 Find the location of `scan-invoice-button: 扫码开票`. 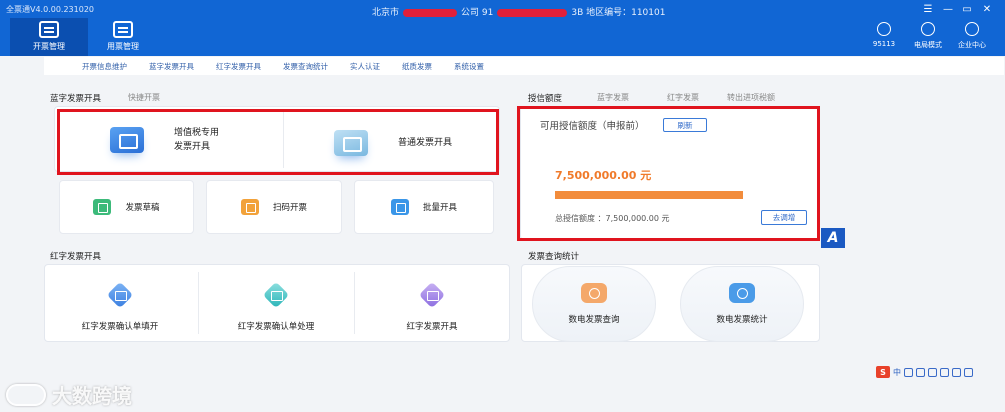

scan-invoice-button: 扫码开票 is located at coordinates (274, 207).